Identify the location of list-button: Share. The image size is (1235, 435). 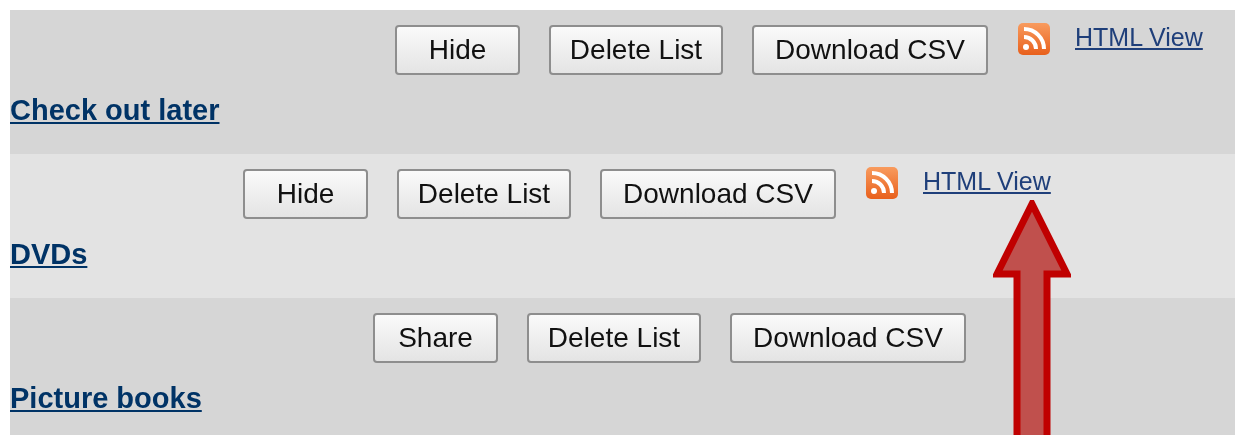
(435, 338).